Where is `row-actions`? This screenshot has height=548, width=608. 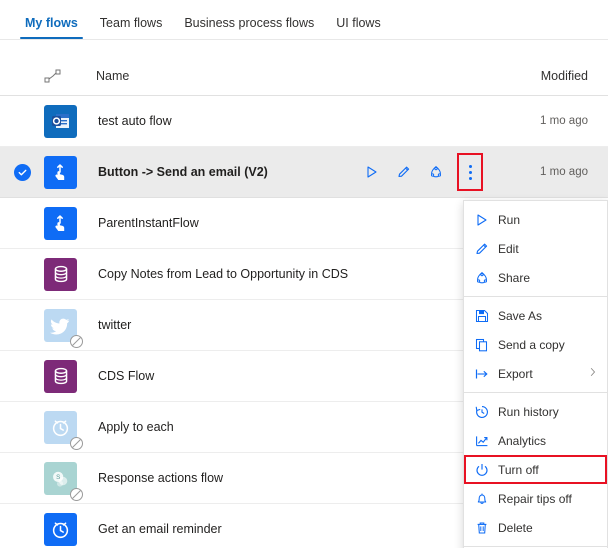 row-actions is located at coordinates (424, 172).